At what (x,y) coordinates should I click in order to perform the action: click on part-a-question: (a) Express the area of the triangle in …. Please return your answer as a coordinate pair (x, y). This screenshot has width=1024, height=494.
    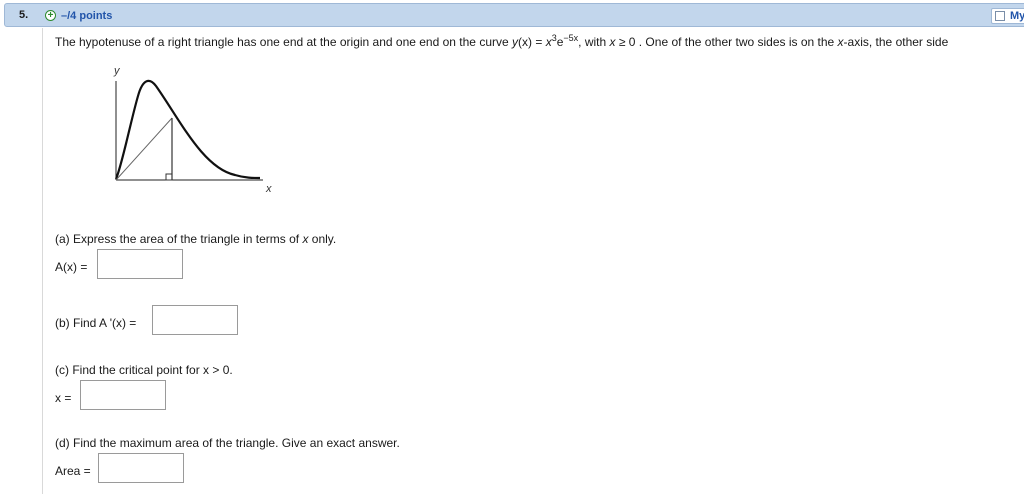
    Looking at the image, I should click on (196, 239).